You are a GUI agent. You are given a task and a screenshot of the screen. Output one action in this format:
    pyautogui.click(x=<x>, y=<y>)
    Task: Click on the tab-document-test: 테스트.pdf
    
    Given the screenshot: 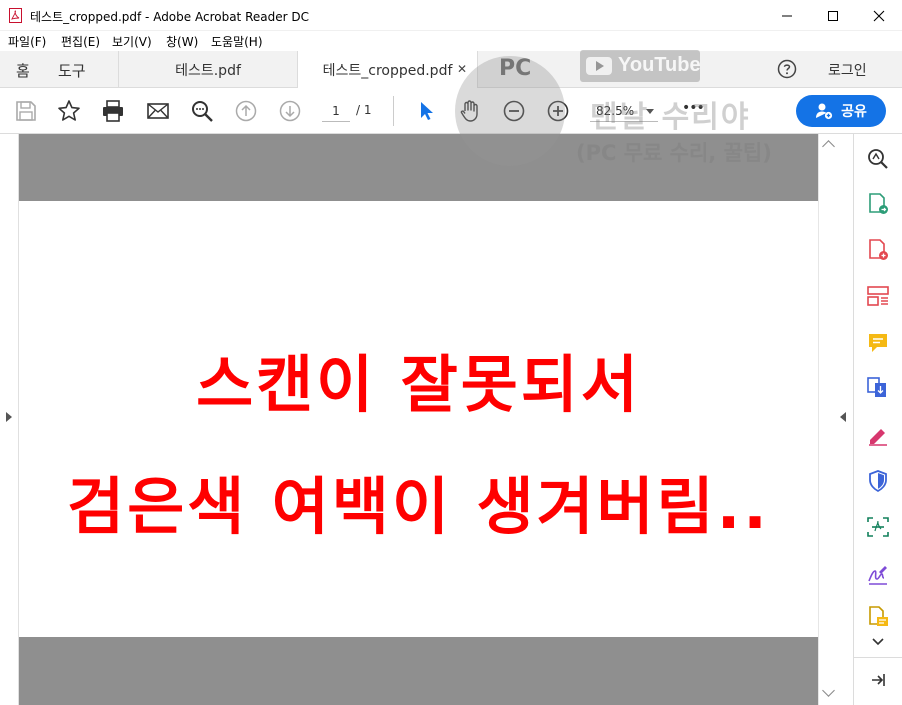 What is the action you would take?
    pyautogui.click(x=208, y=69)
    